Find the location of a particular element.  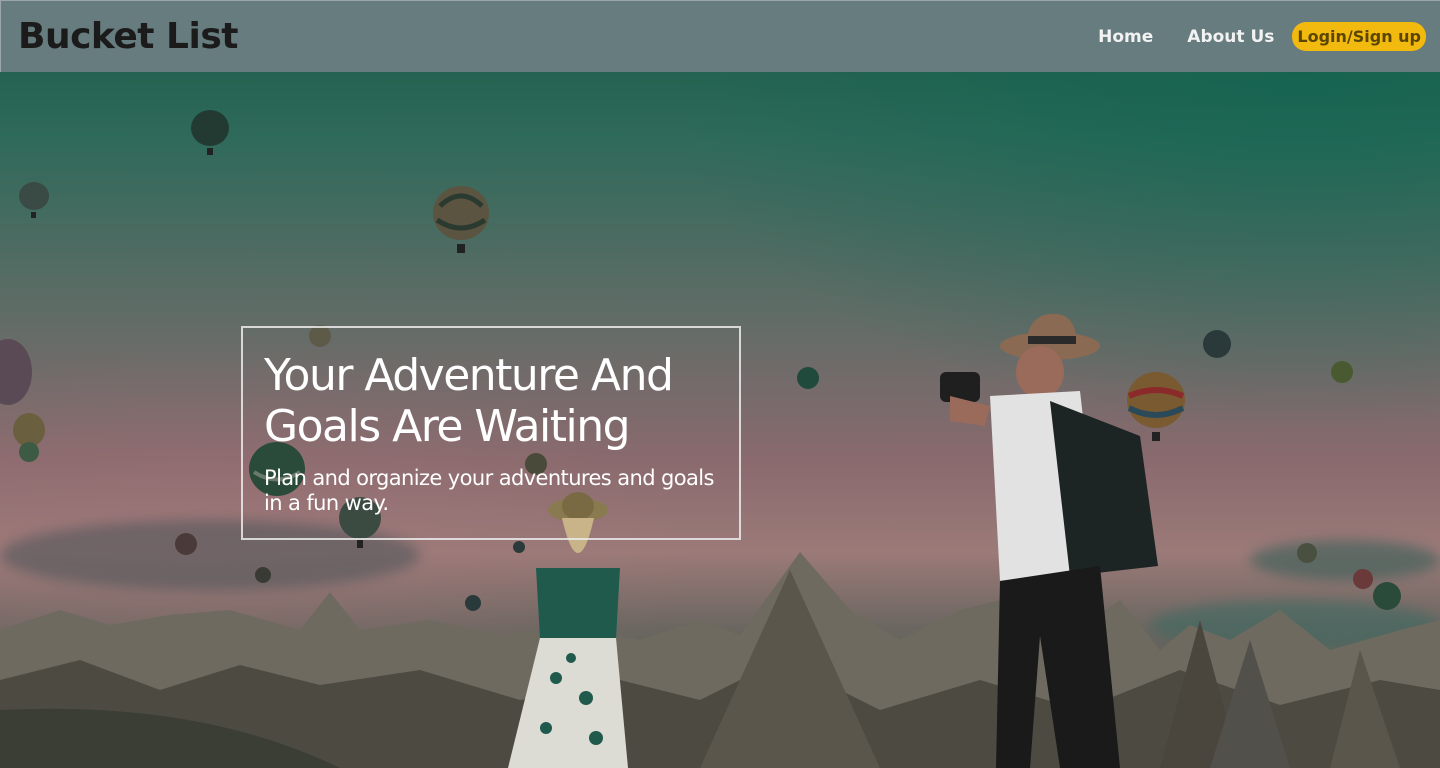

nav-links: Home About Us Login/Sign up is located at coordinates (1253, 36).